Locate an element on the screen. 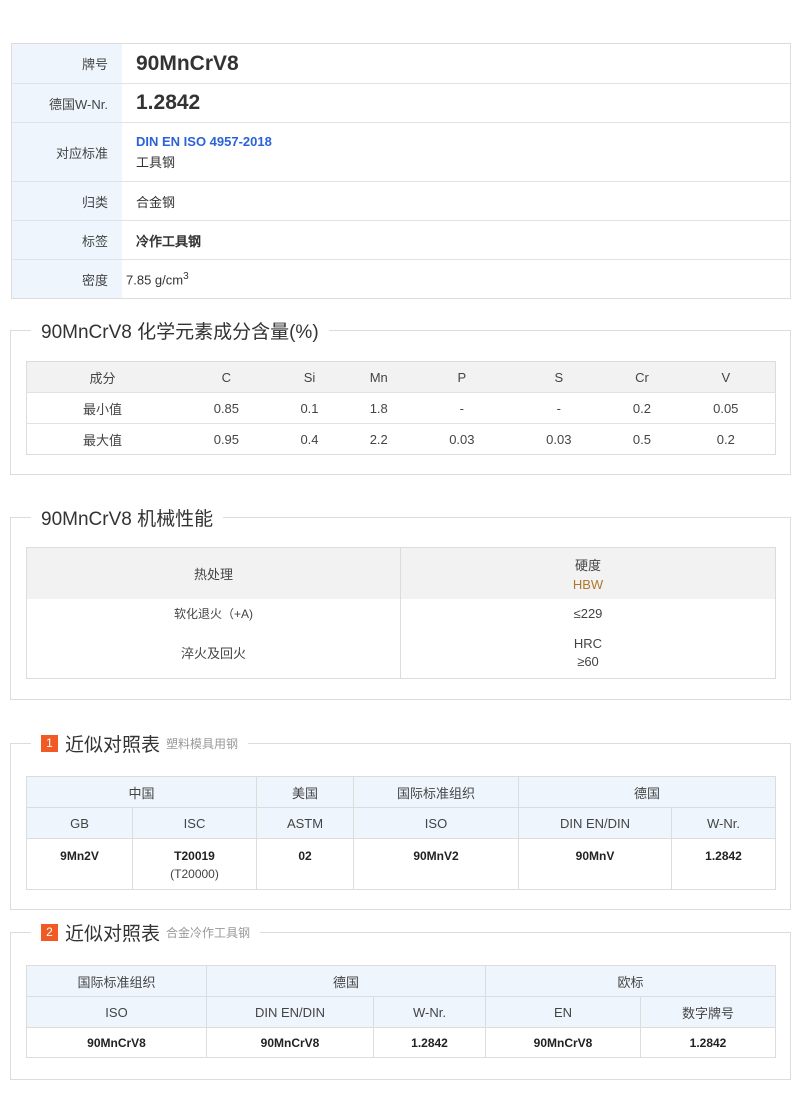  wnr-label: 德国W-Nr. is located at coordinates (67, 103).